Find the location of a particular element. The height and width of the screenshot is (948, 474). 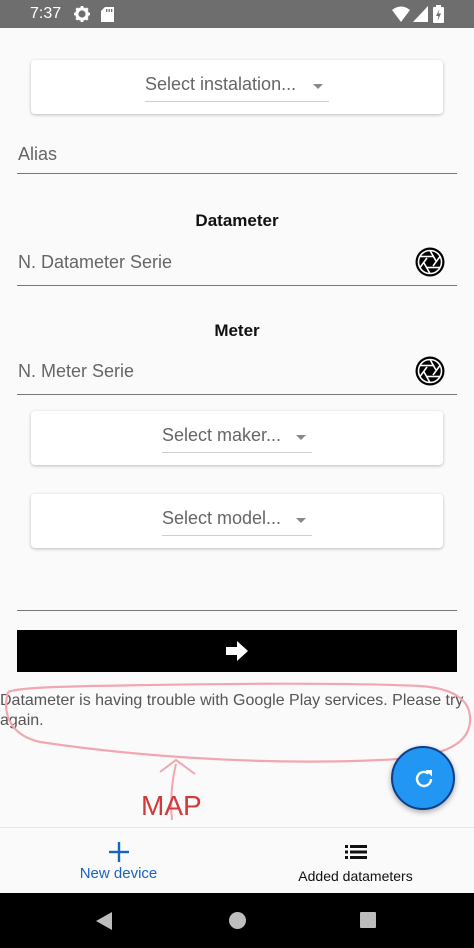

tab-added-datameters-label: Added datameters is located at coordinates (355, 876).